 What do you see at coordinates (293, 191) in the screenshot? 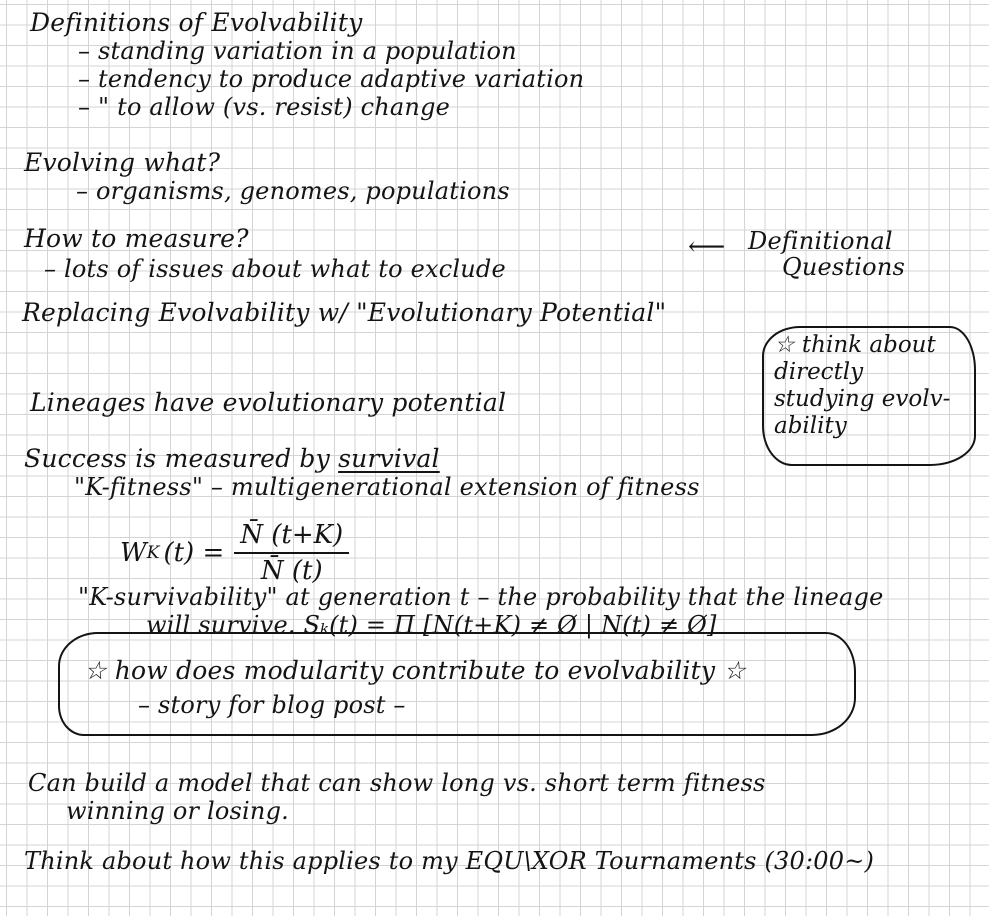
I see `note-line: – organisms, genomes, populations` at bounding box center [293, 191].